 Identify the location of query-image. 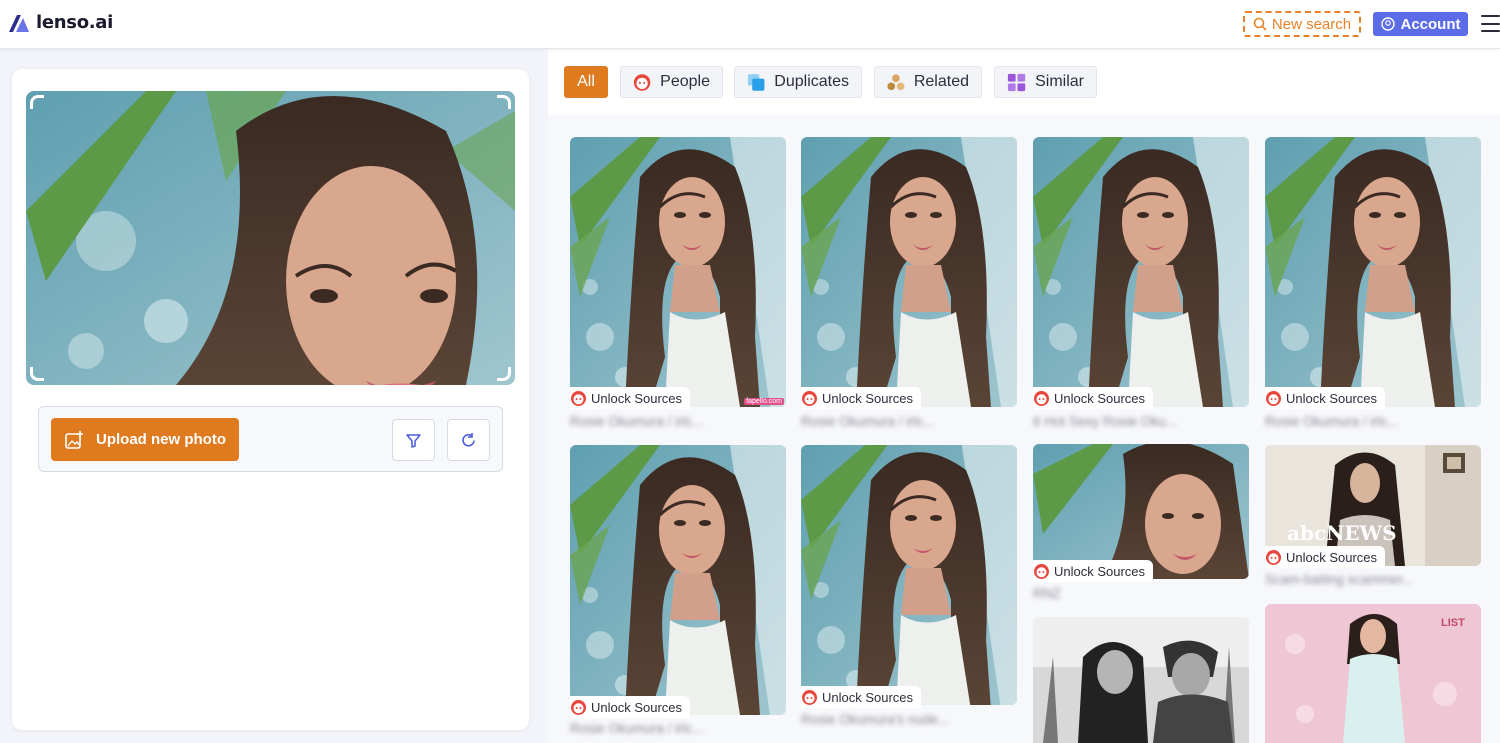
(270, 238).